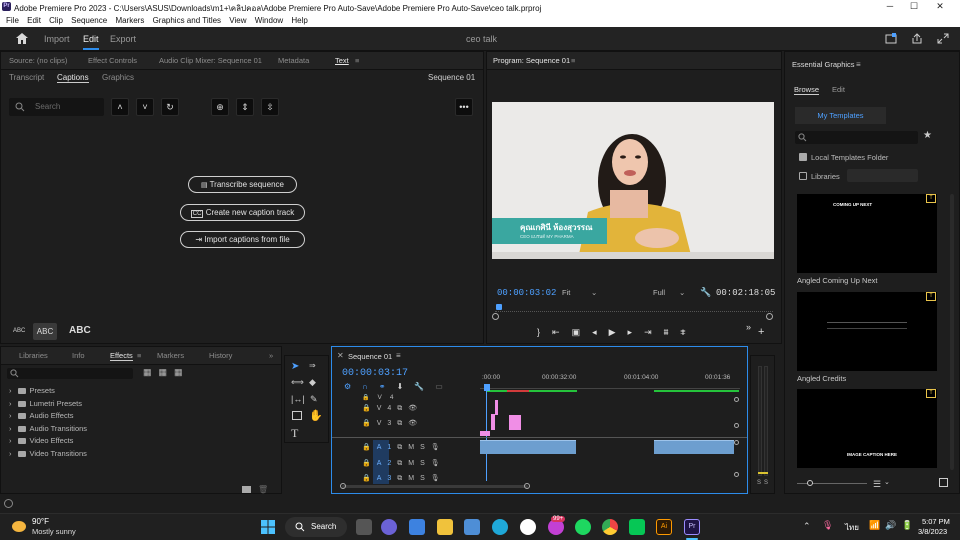 This screenshot has height=540, width=960. Describe the element at coordinates (297, 382) in the screenshot. I see `ripple-edit-tool-icon: ⟺` at that location.